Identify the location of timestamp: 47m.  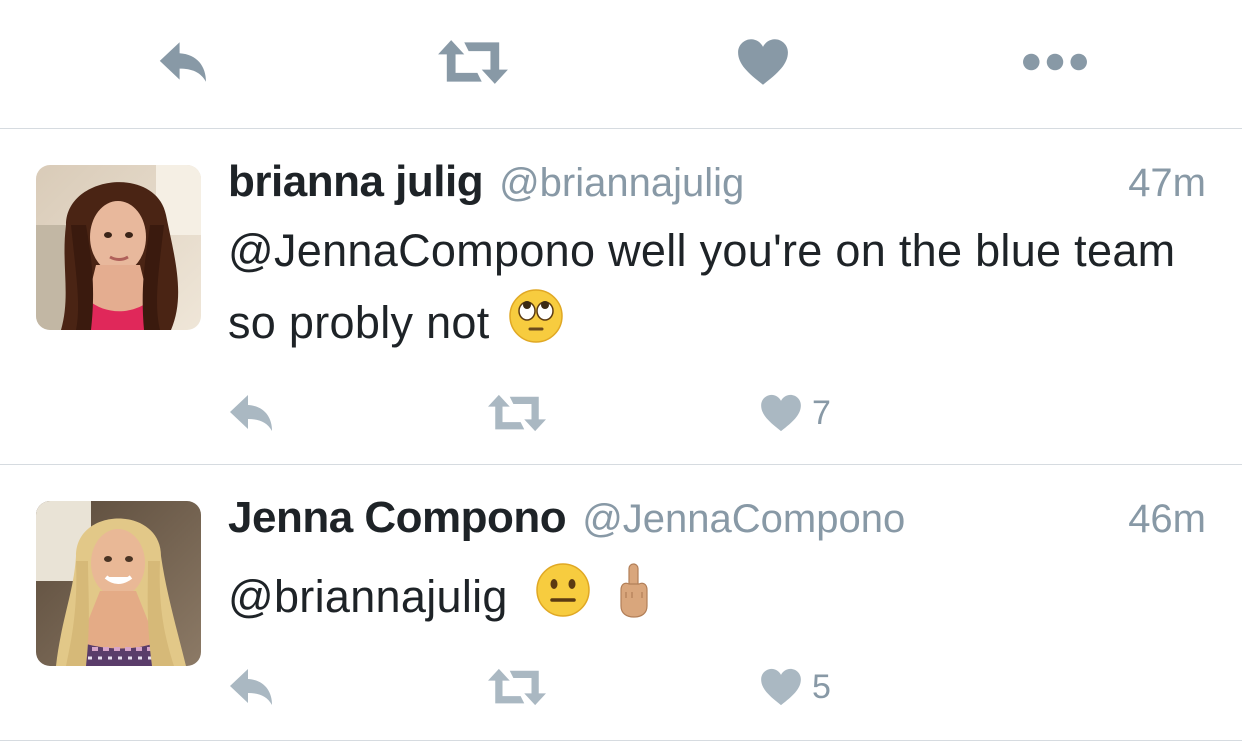
(1167, 183).